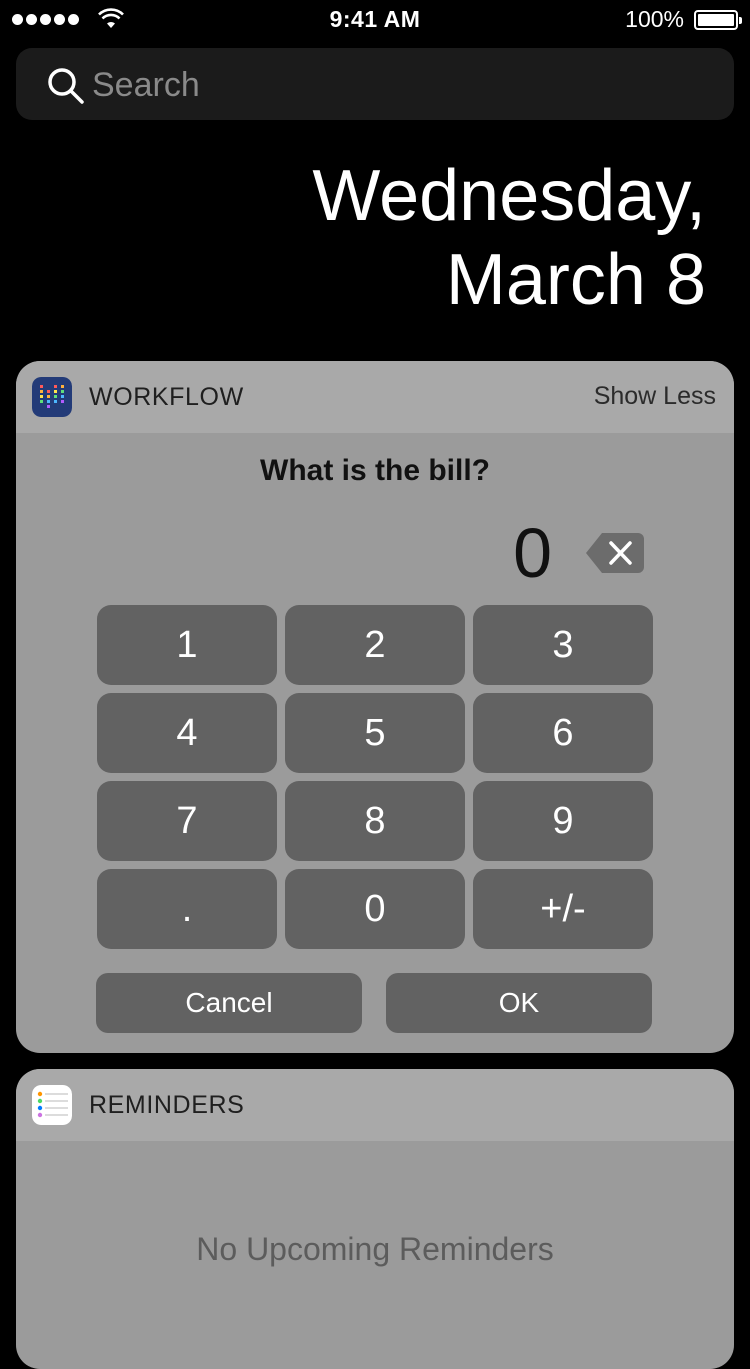  I want to click on key-plus-minus: +/-, so click(563, 909).